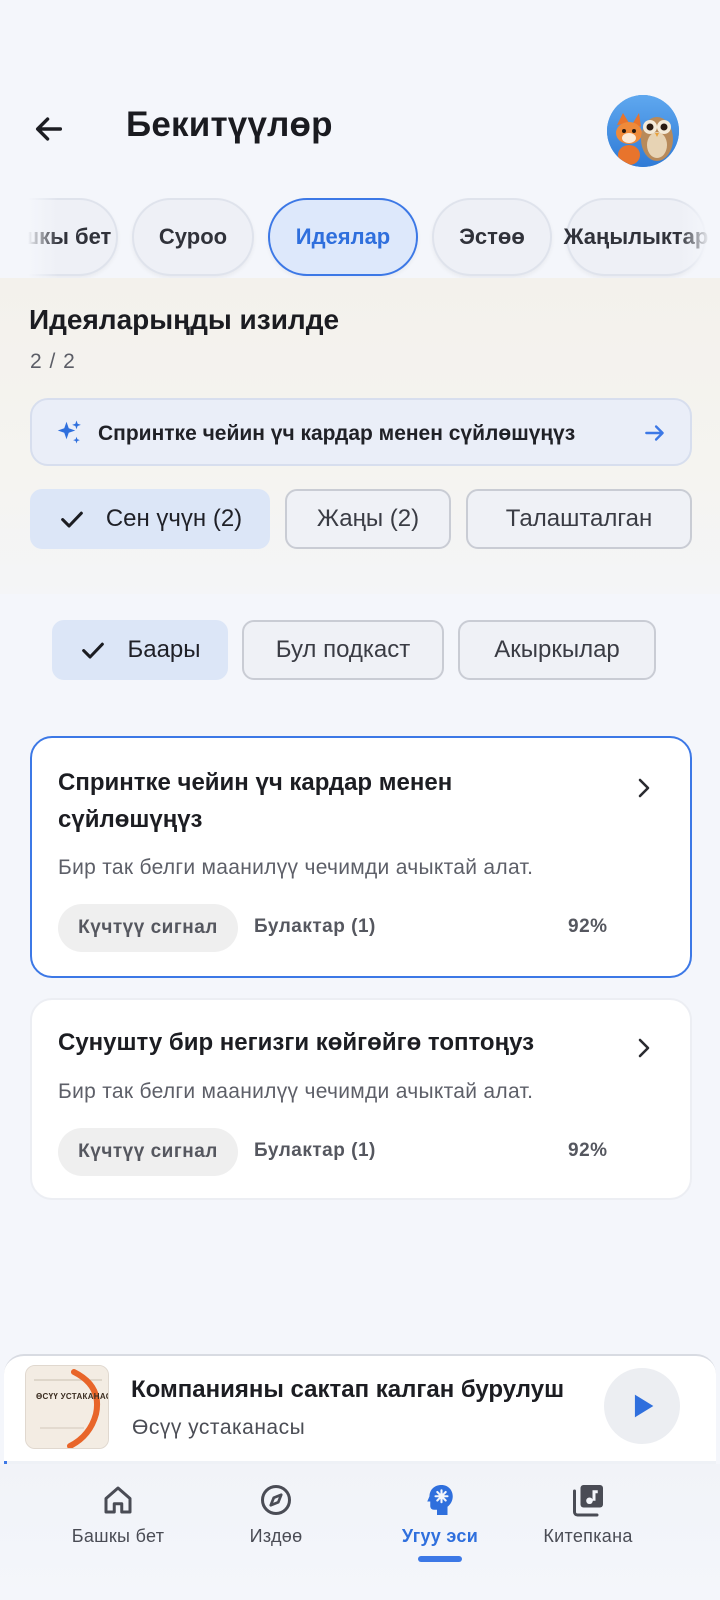 Image resolution: width=720 pixels, height=1600 pixels. What do you see at coordinates (440, 1559) in the screenshot?
I see `active-tab-indicator` at bounding box center [440, 1559].